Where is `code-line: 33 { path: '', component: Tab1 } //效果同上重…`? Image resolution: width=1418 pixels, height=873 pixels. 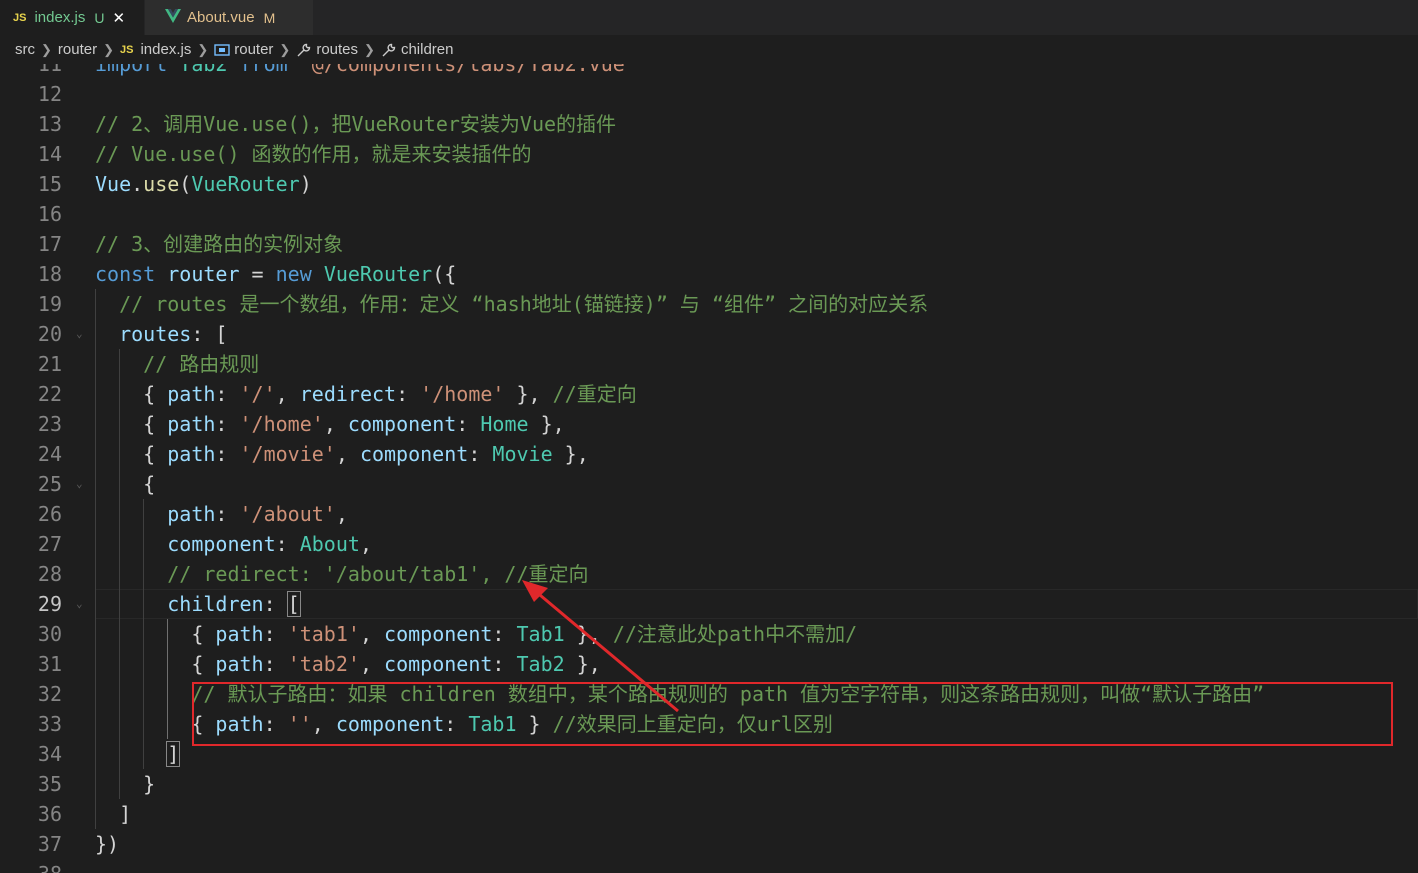 code-line: 33 { path: '', component: Tab1 } //效果同上重… is located at coordinates (709, 724).